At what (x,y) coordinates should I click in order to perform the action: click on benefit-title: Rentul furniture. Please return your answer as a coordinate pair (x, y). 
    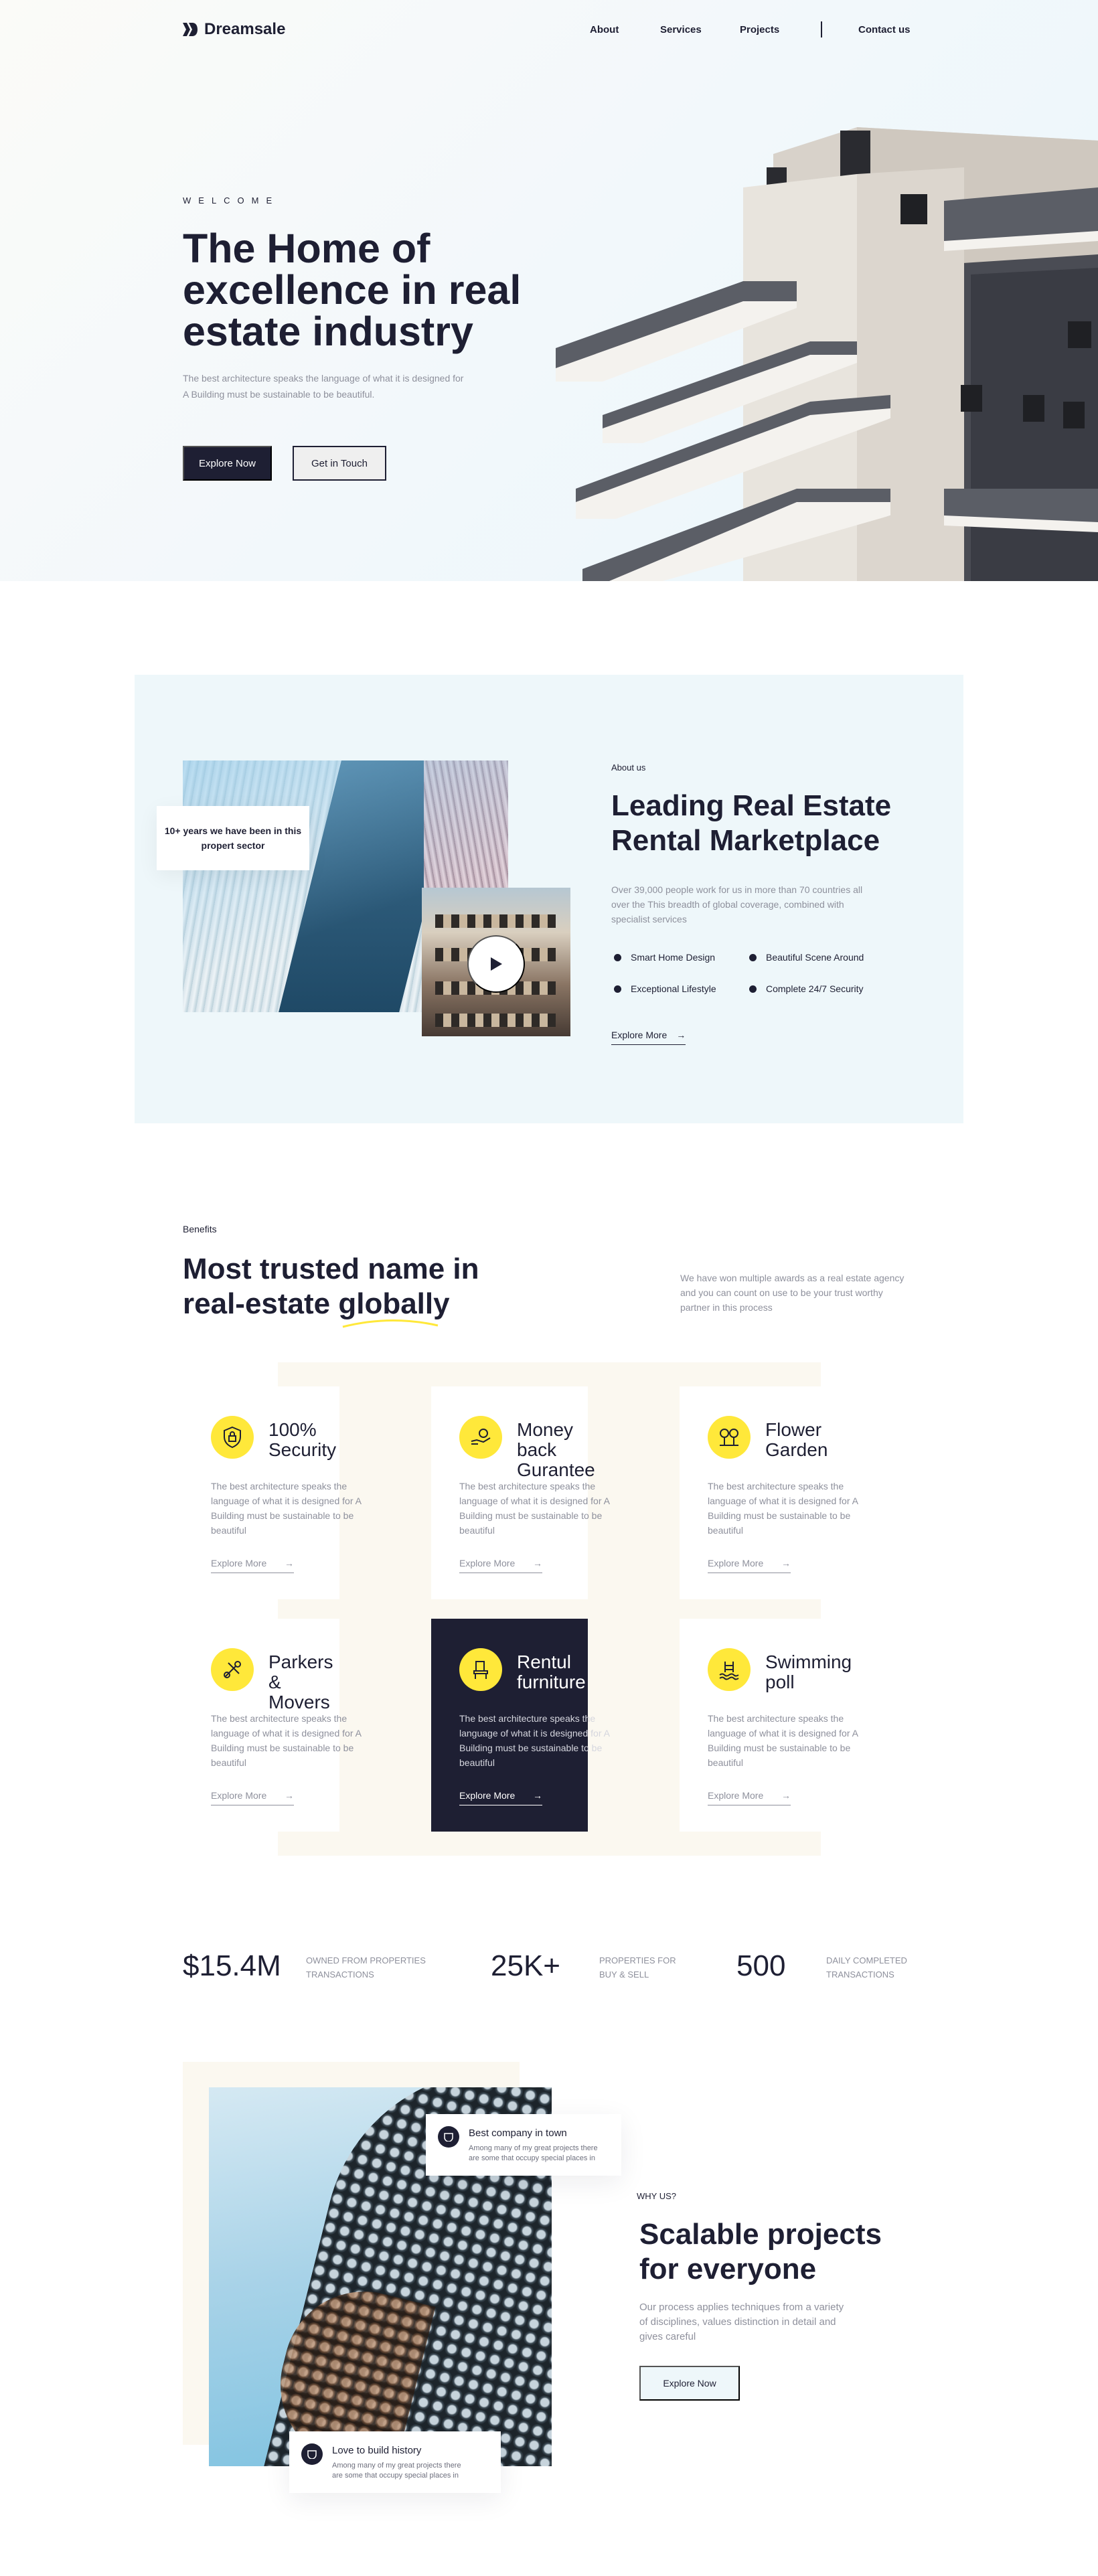
    Looking at the image, I should click on (551, 1672).